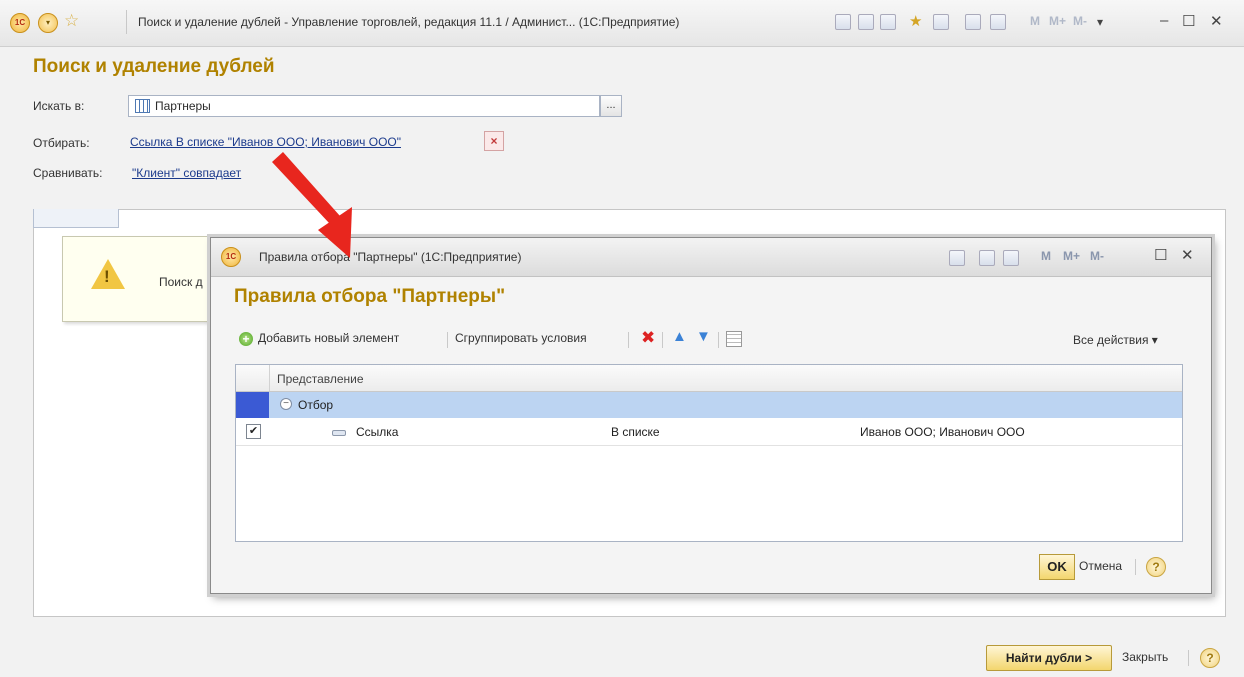 The image size is (1244, 677). Describe the element at coordinates (253, 378) in the screenshot. I see `check-column-header` at that location.